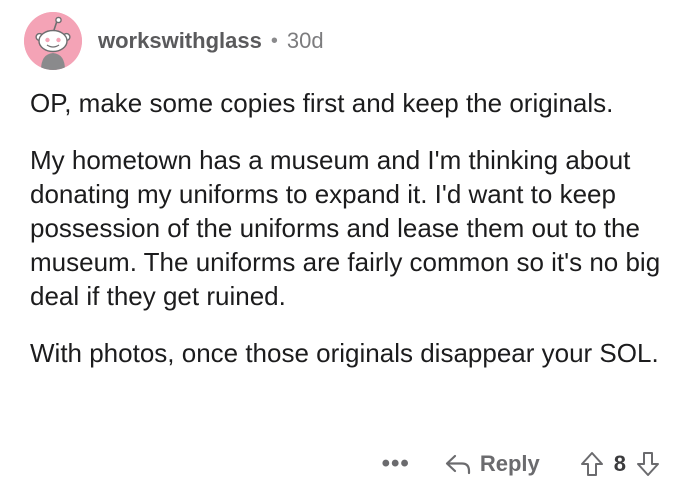 The width and height of the screenshot is (700, 495). I want to click on reply-arrow-icon, so click(457, 464).